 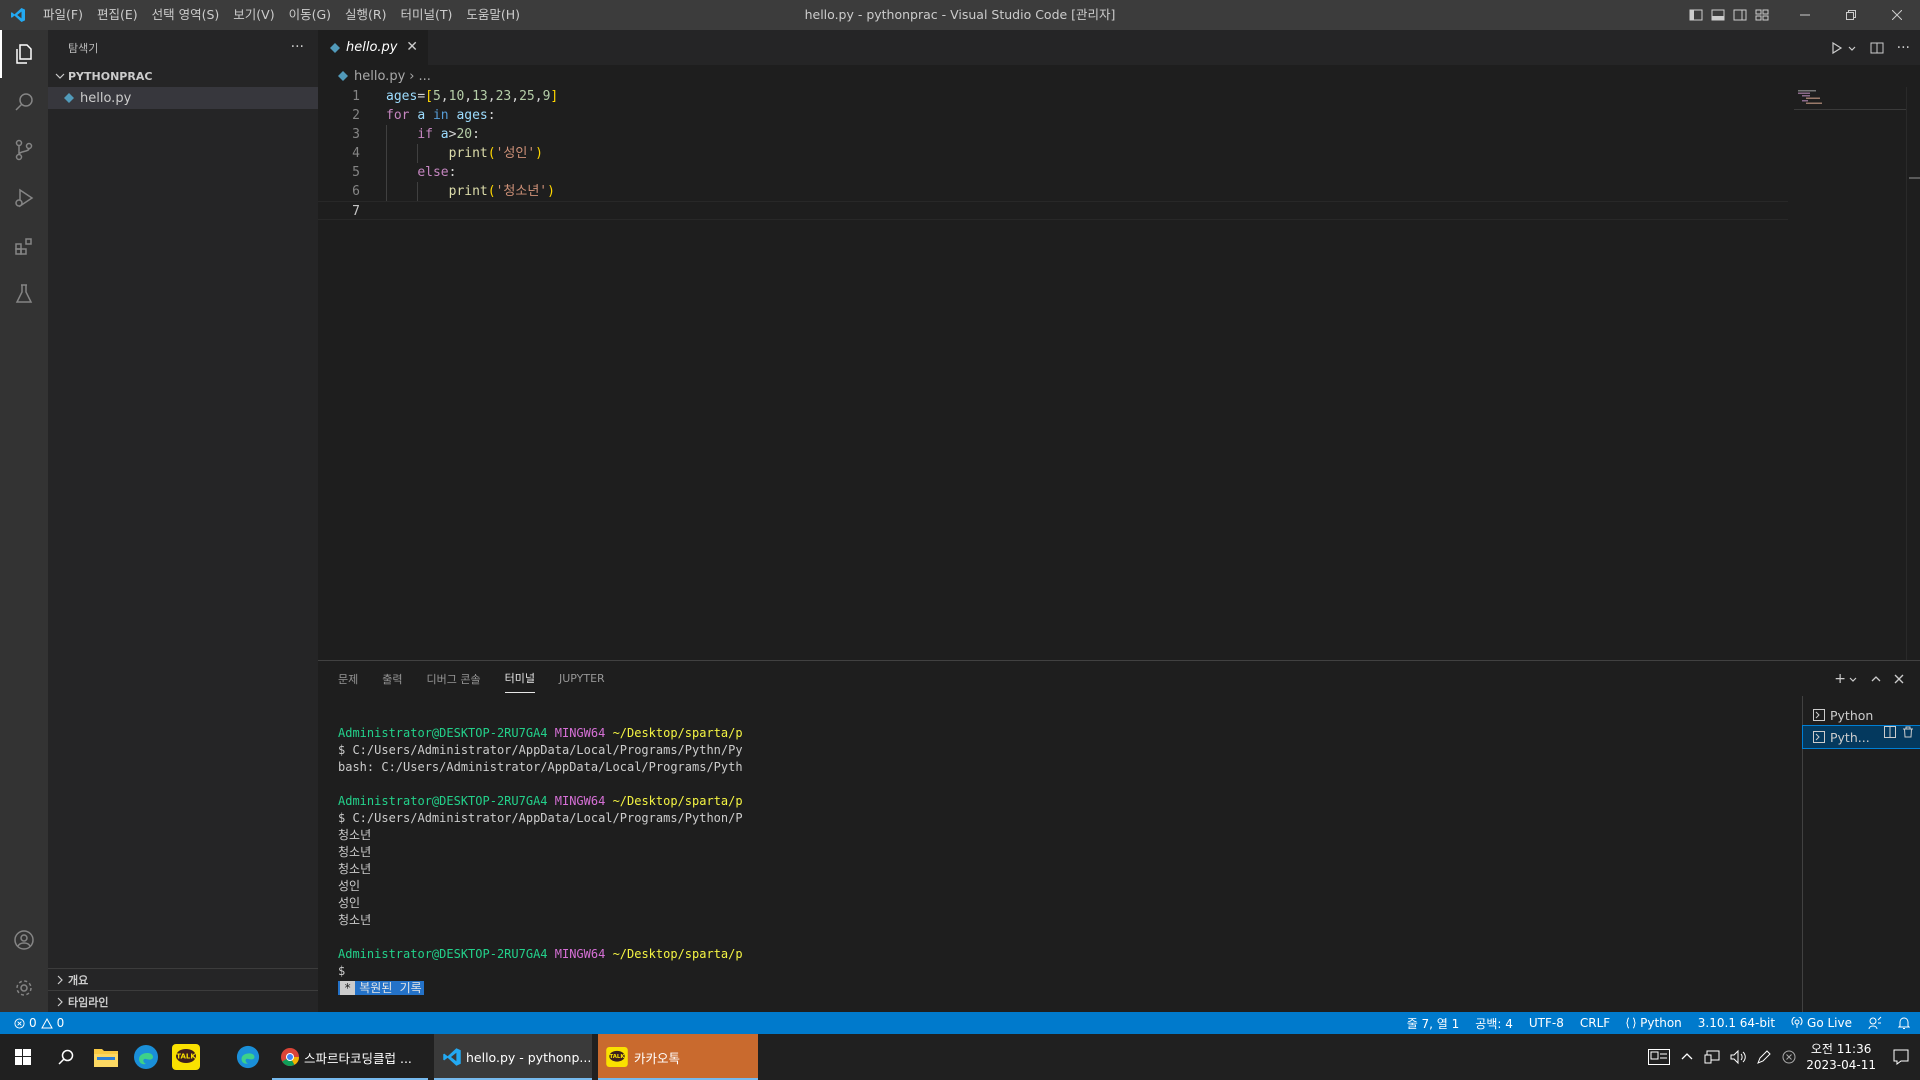 What do you see at coordinates (24, 940) in the screenshot?
I see `accounts-button` at bounding box center [24, 940].